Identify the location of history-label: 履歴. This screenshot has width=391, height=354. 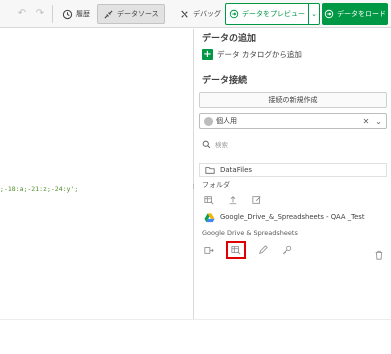
(83, 14).